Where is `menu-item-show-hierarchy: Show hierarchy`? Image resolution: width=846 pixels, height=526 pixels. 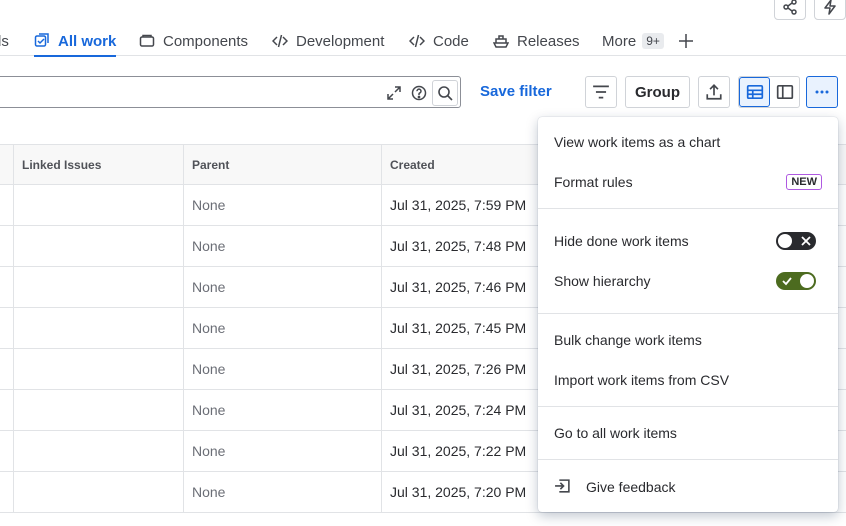
menu-item-show-hierarchy: Show hierarchy is located at coordinates (602, 281).